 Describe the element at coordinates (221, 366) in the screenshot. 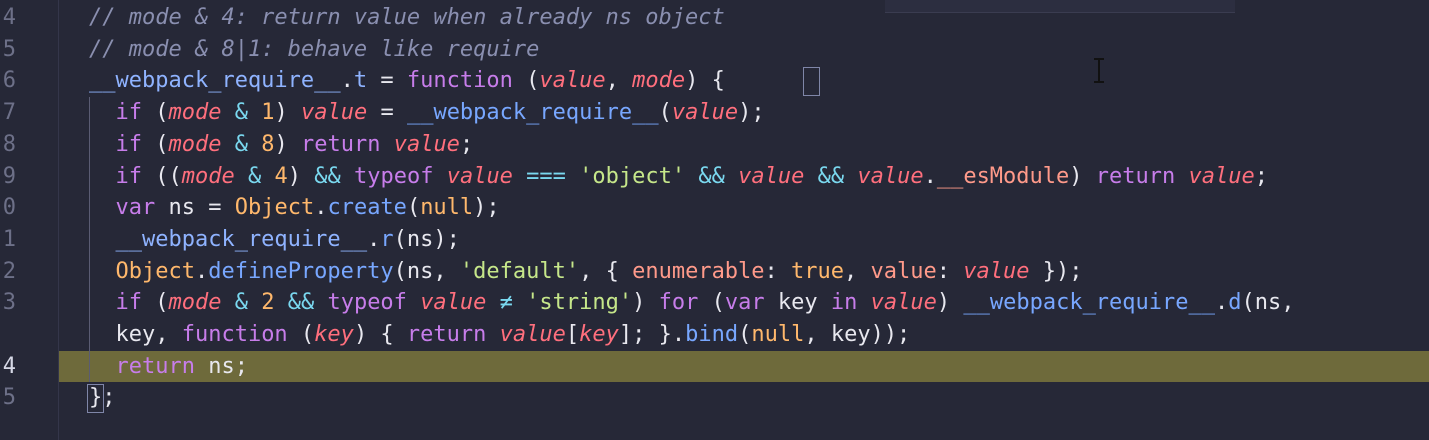

I see `code-token: ns;` at that location.